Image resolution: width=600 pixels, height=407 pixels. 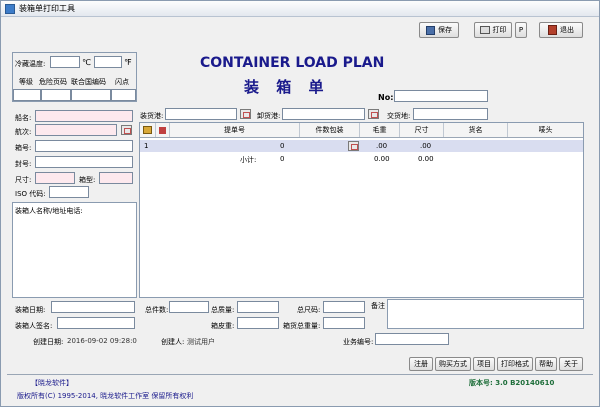 What do you see at coordinates (10, 9) in the screenshot?
I see `app-icon` at bounding box center [10, 9].